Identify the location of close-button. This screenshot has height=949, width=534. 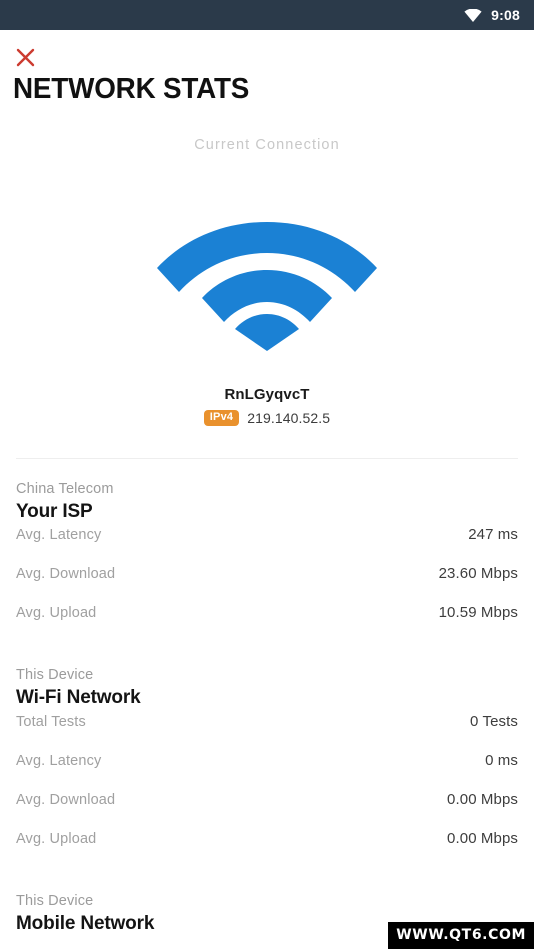
(25, 57).